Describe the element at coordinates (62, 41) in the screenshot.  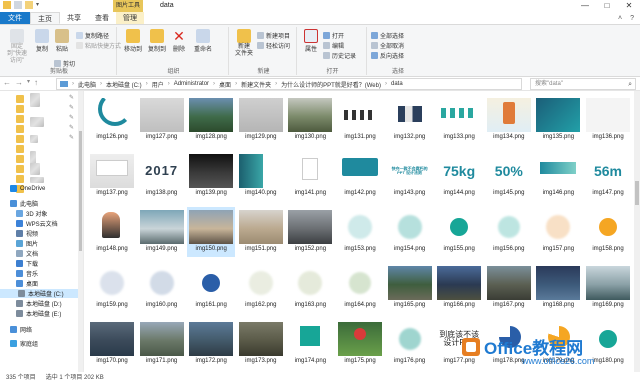
I see `paste-button: 粘贴` at that location.